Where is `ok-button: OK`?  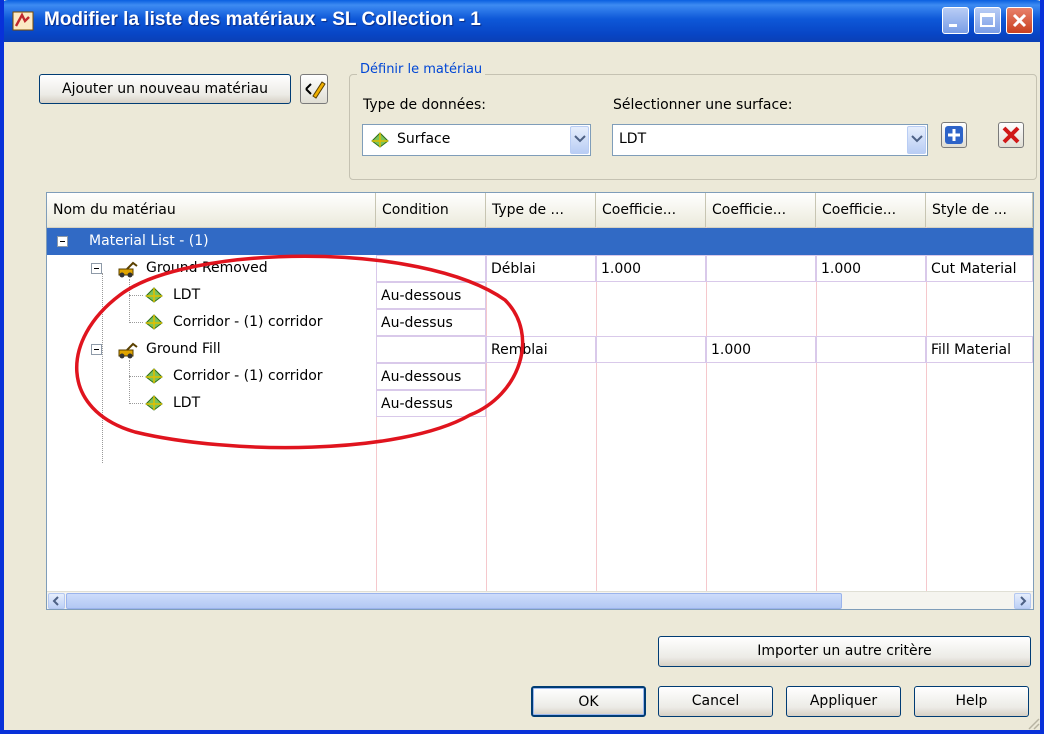 ok-button: OK is located at coordinates (588, 701).